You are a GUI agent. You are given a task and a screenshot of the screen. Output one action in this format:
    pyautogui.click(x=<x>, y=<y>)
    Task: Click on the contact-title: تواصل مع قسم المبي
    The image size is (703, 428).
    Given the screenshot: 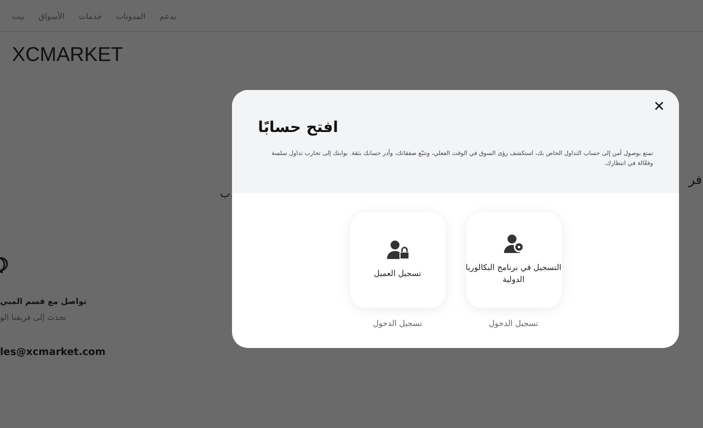 What is the action you would take?
    pyautogui.click(x=43, y=302)
    